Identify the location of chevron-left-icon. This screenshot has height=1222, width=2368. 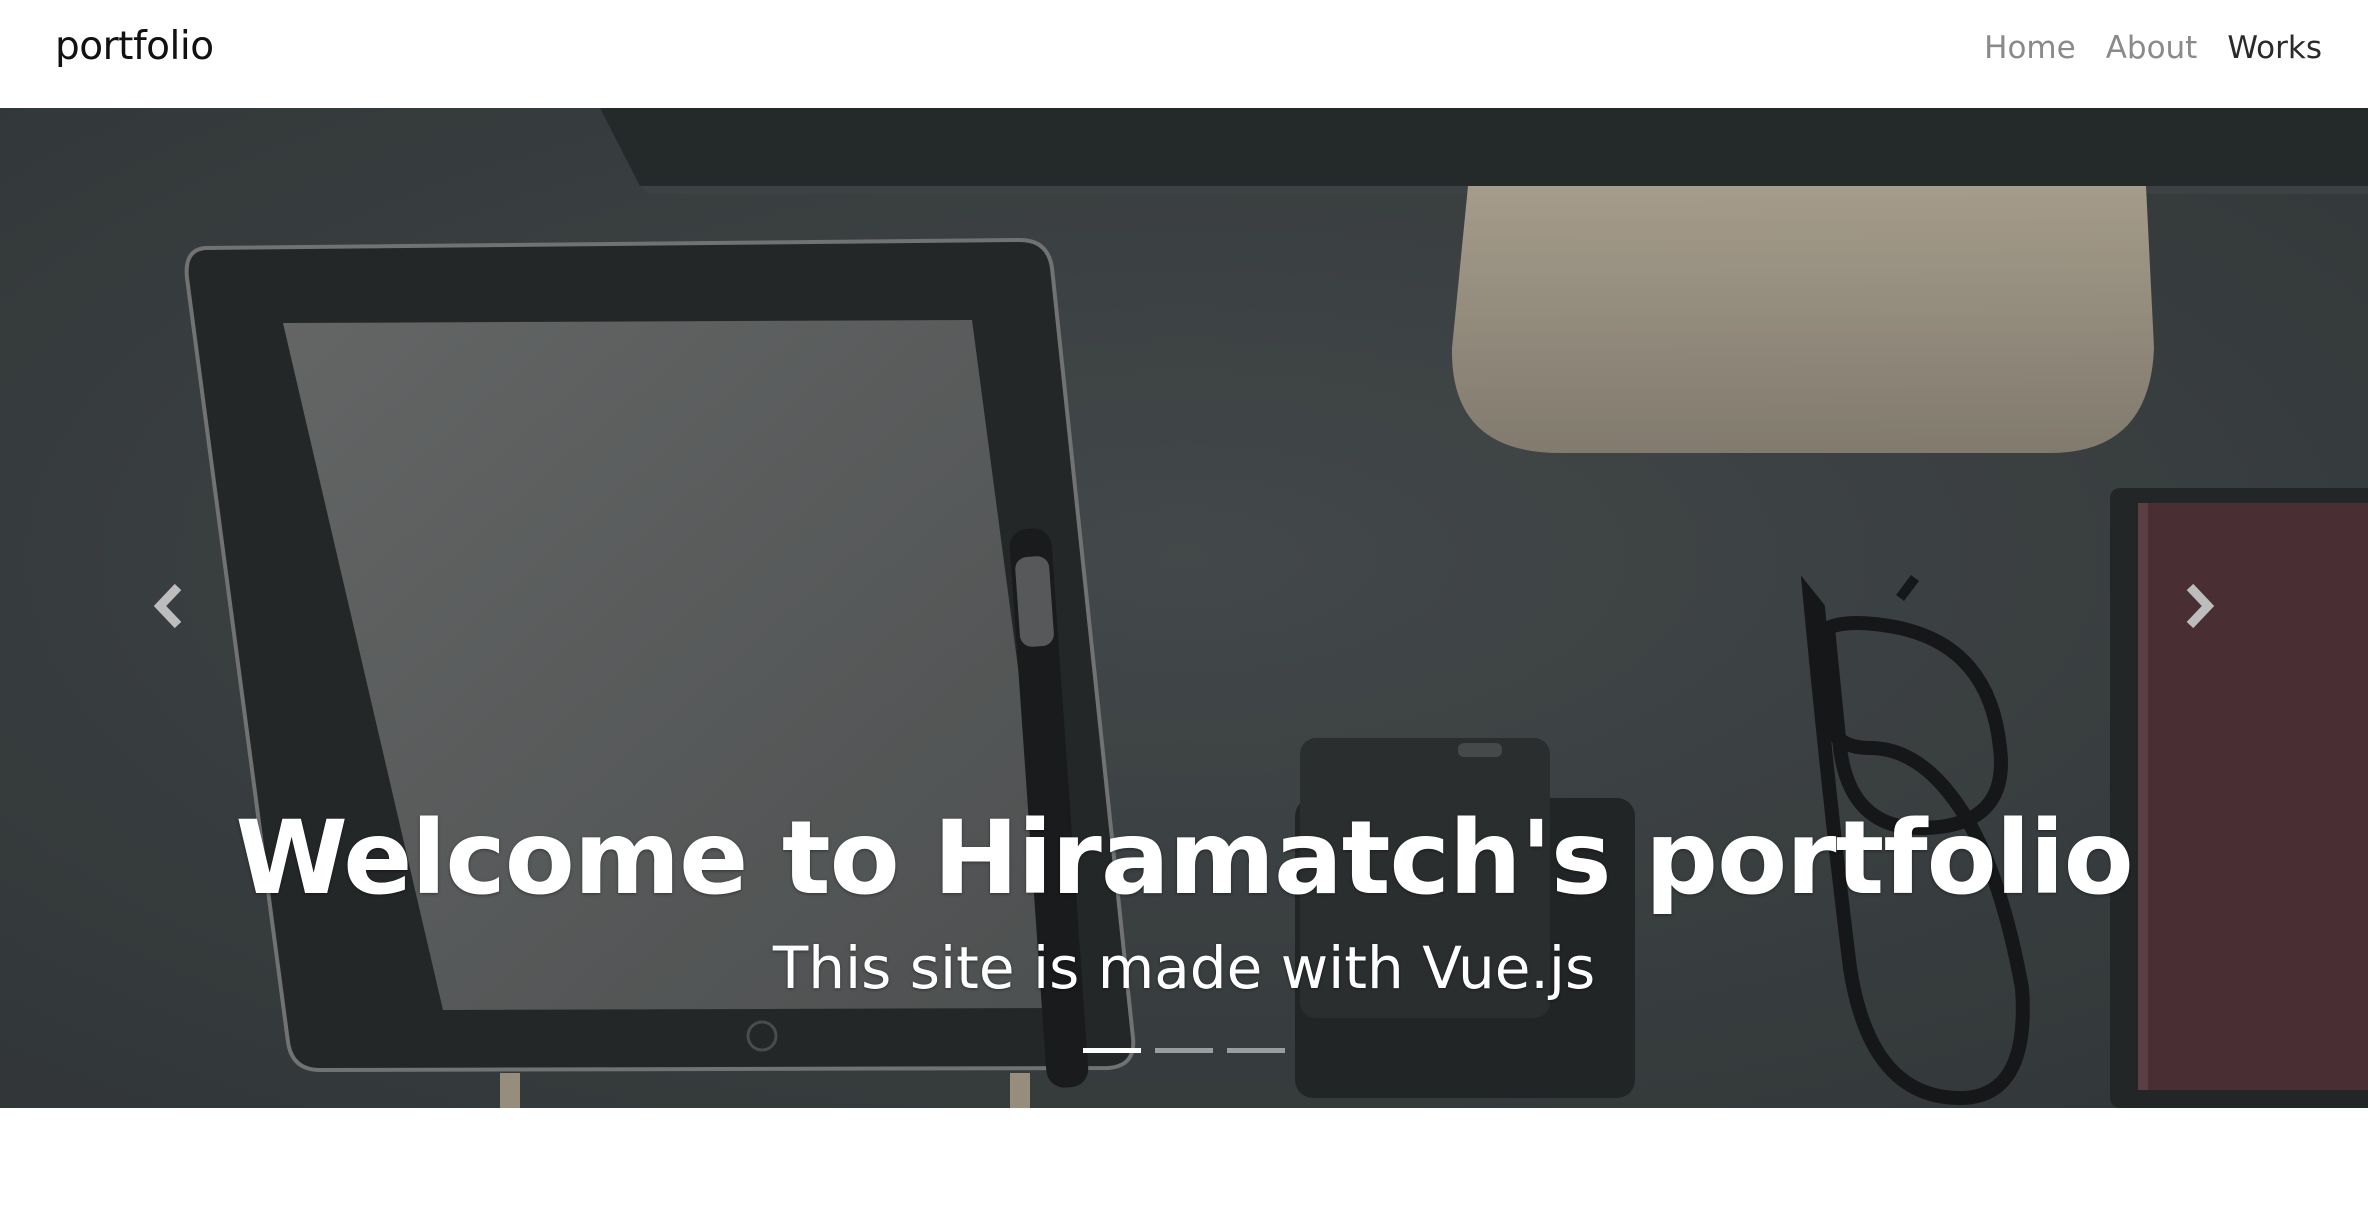
(170, 608).